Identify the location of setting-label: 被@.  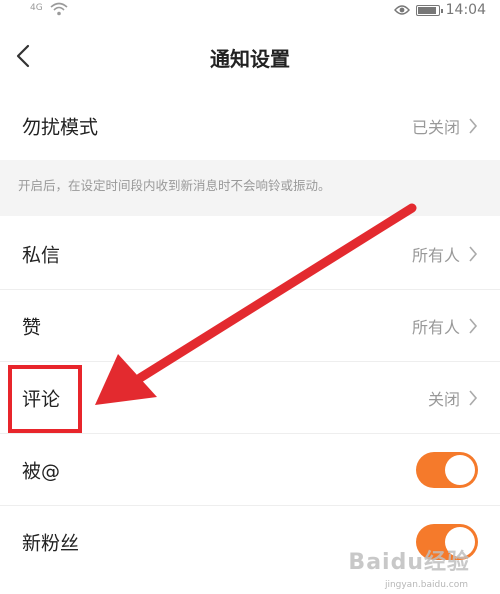
(41, 471).